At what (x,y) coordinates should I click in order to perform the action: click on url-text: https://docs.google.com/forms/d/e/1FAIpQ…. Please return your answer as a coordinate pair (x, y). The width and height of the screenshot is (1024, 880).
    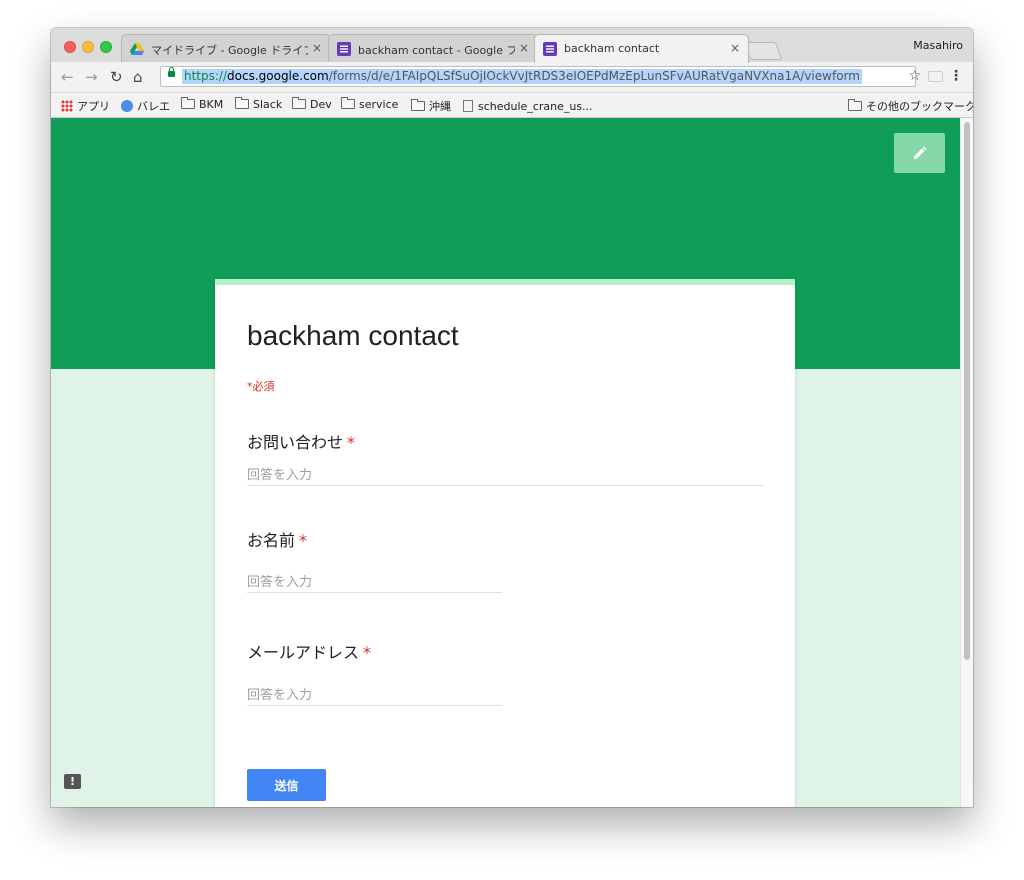
    Looking at the image, I should click on (522, 76).